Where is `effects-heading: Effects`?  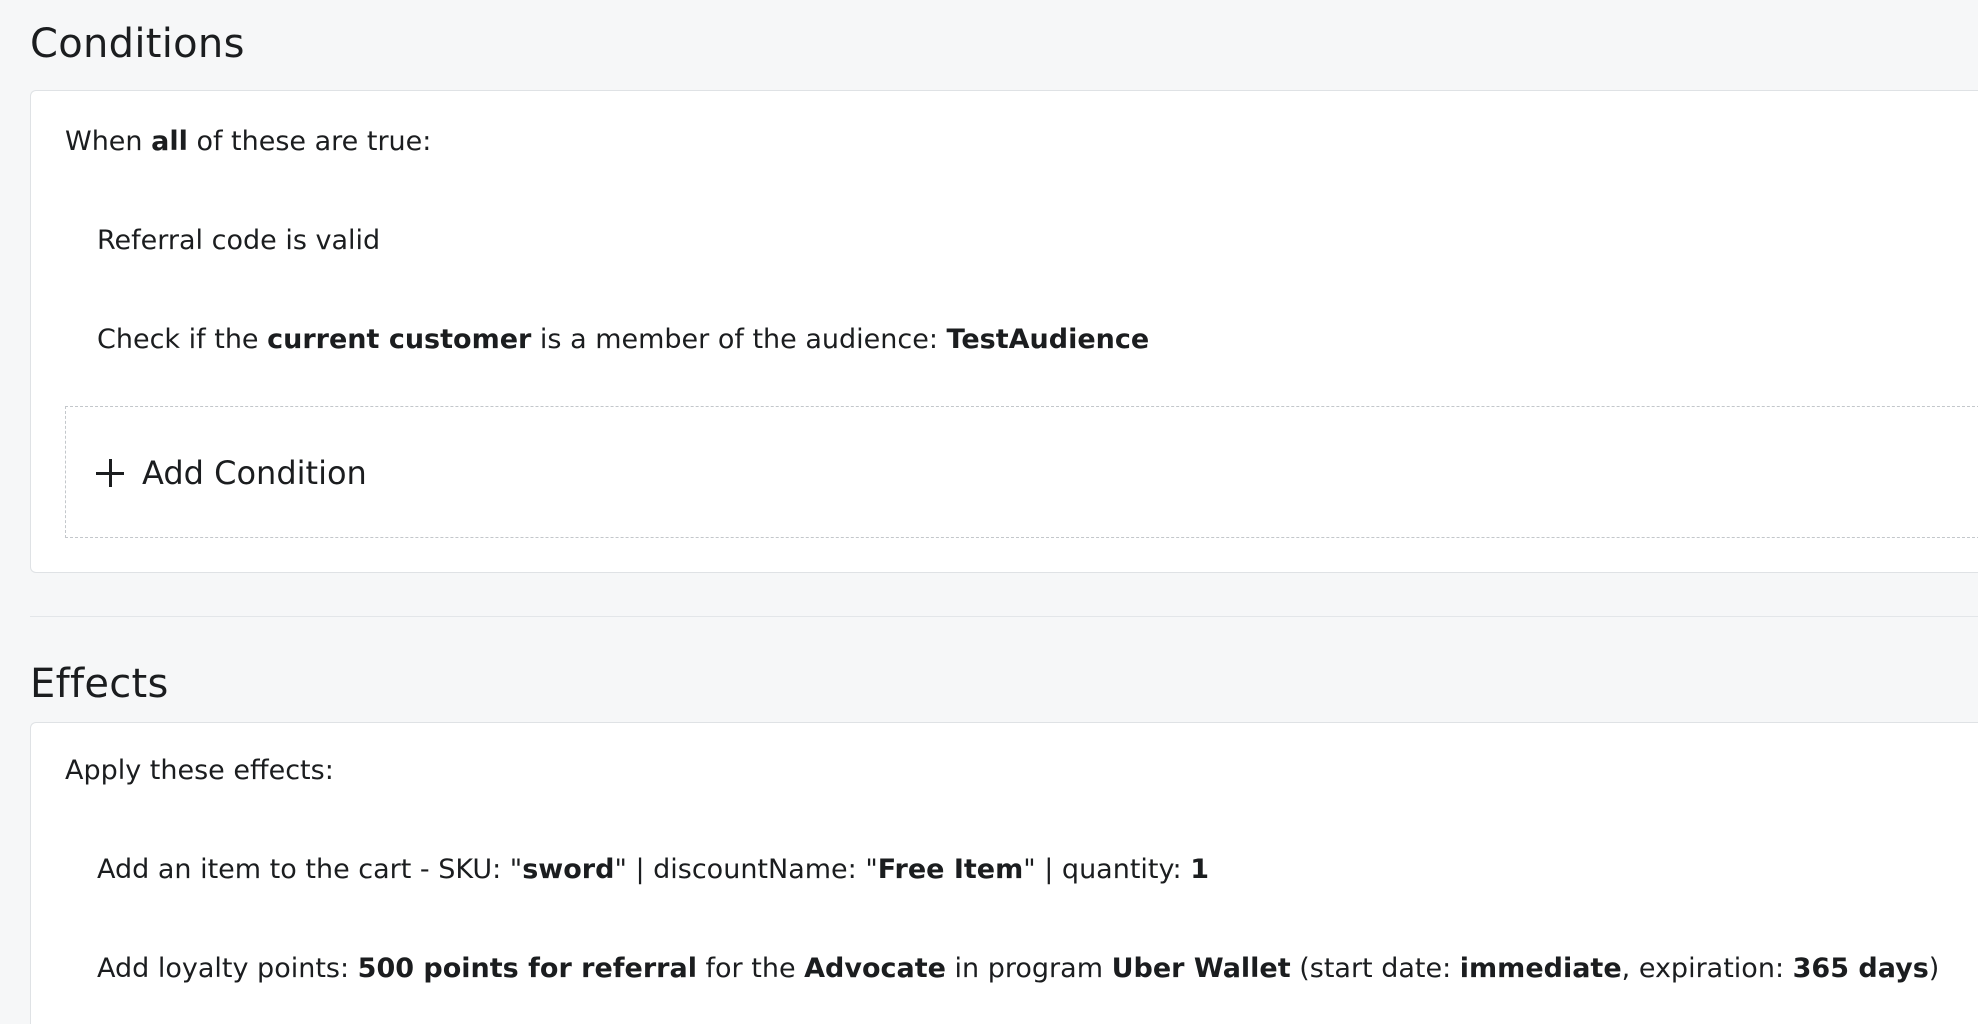
effects-heading: Effects is located at coordinates (99, 684).